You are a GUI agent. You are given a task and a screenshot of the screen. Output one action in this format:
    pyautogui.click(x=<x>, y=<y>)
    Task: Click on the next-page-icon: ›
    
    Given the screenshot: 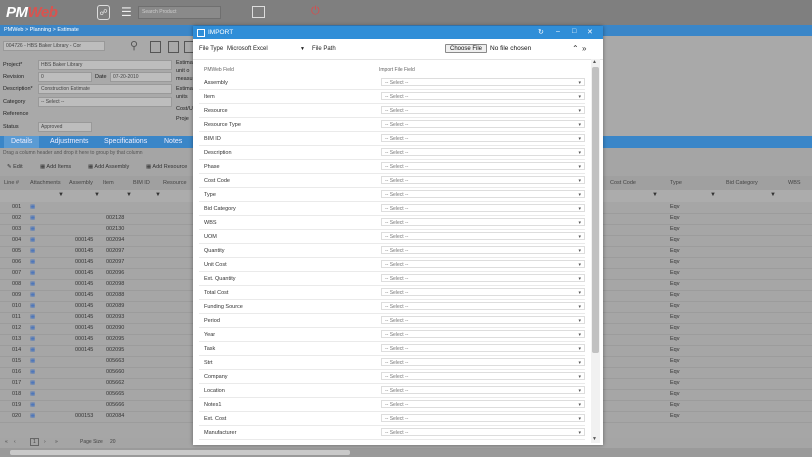 What is the action you would take?
    pyautogui.click(x=45, y=442)
    